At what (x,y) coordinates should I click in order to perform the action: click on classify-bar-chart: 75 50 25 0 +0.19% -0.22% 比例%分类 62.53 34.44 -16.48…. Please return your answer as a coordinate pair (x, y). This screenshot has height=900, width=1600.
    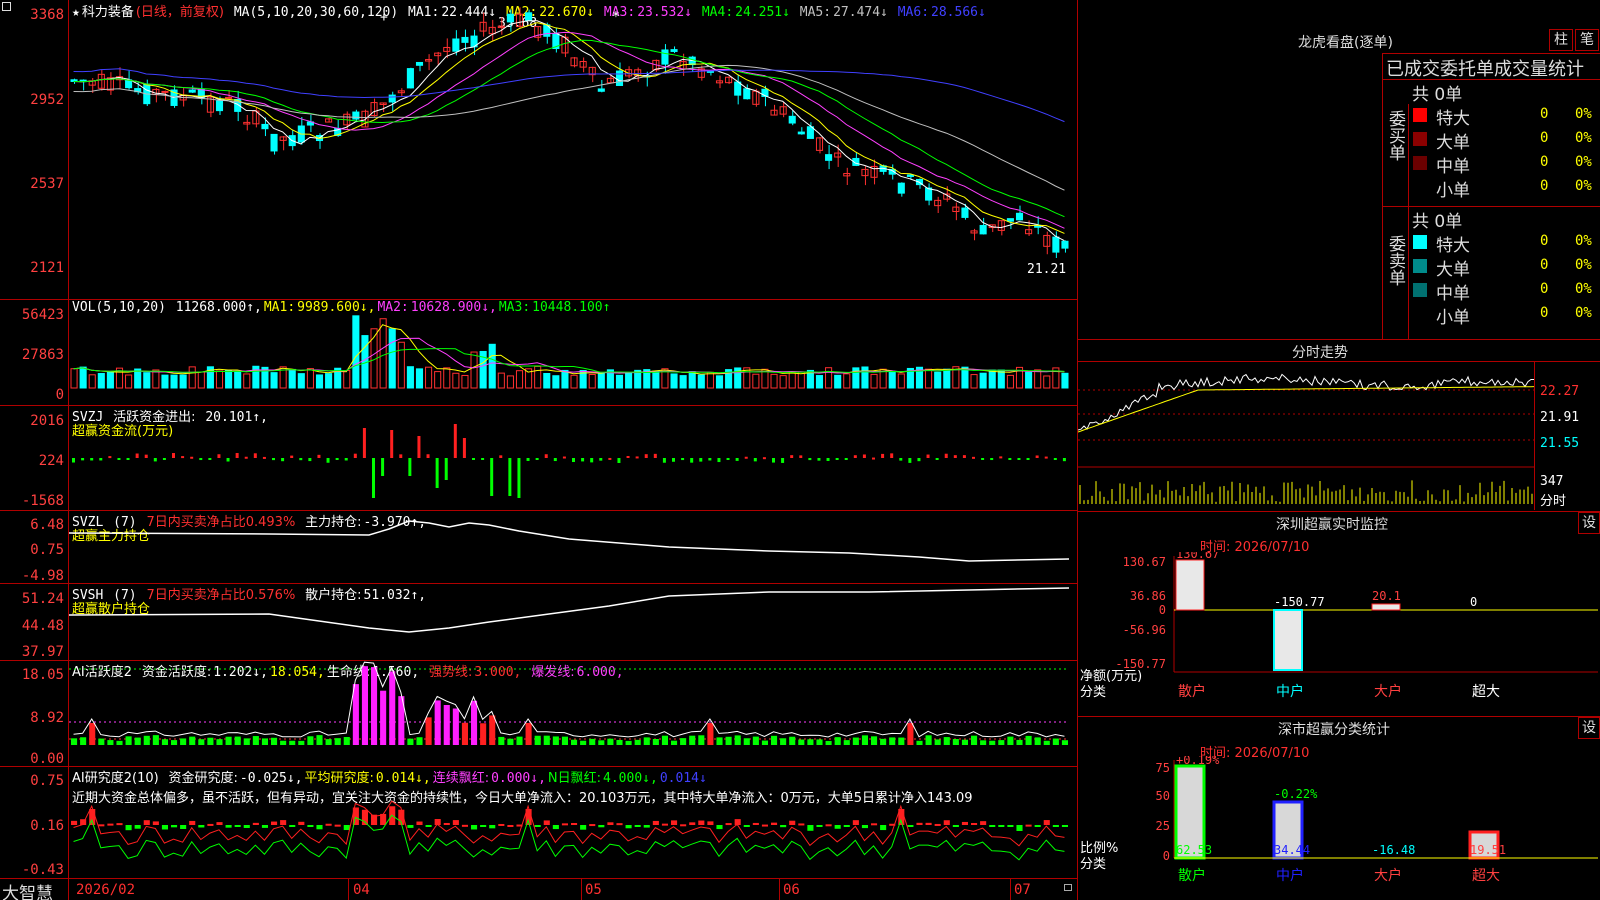
    Looking at the image, I should click on (1339, 828).